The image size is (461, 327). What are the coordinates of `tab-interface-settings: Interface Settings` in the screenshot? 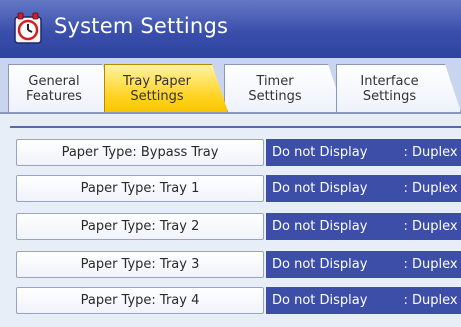 It's located at (398, 88).